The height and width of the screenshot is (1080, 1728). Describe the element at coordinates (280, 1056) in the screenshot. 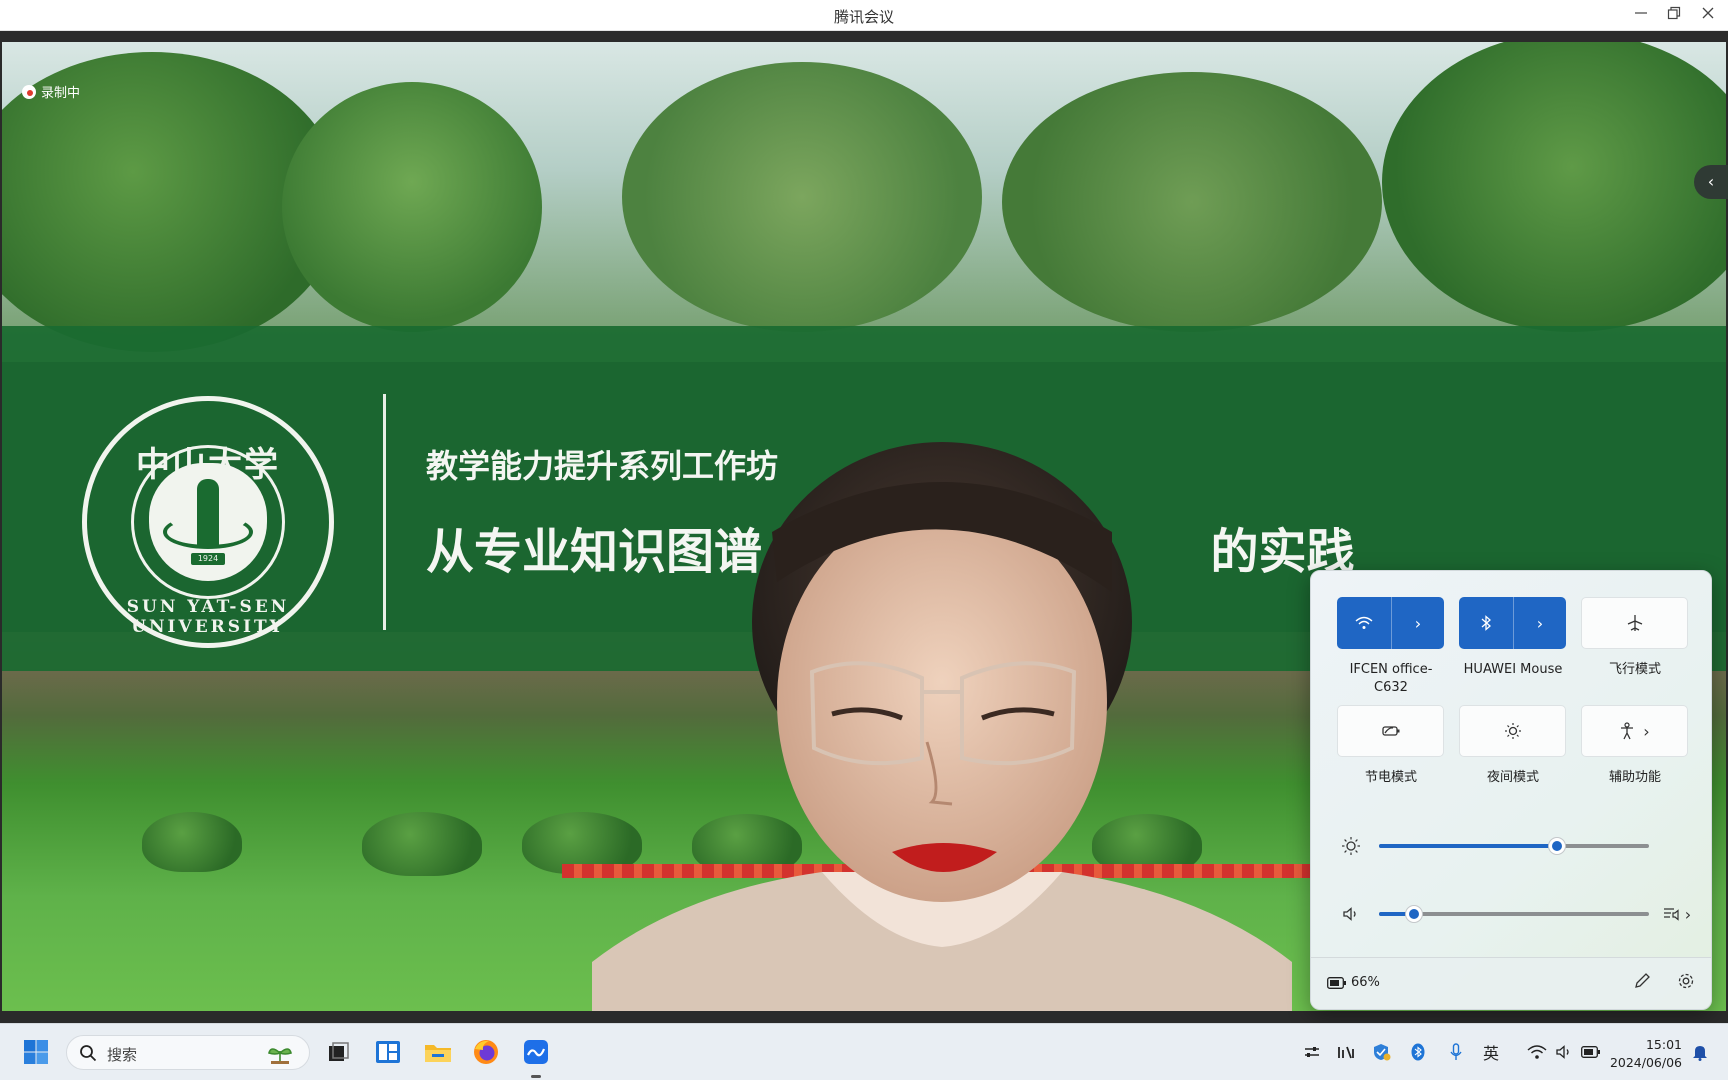

I see `search-highlight-icon` at that location.